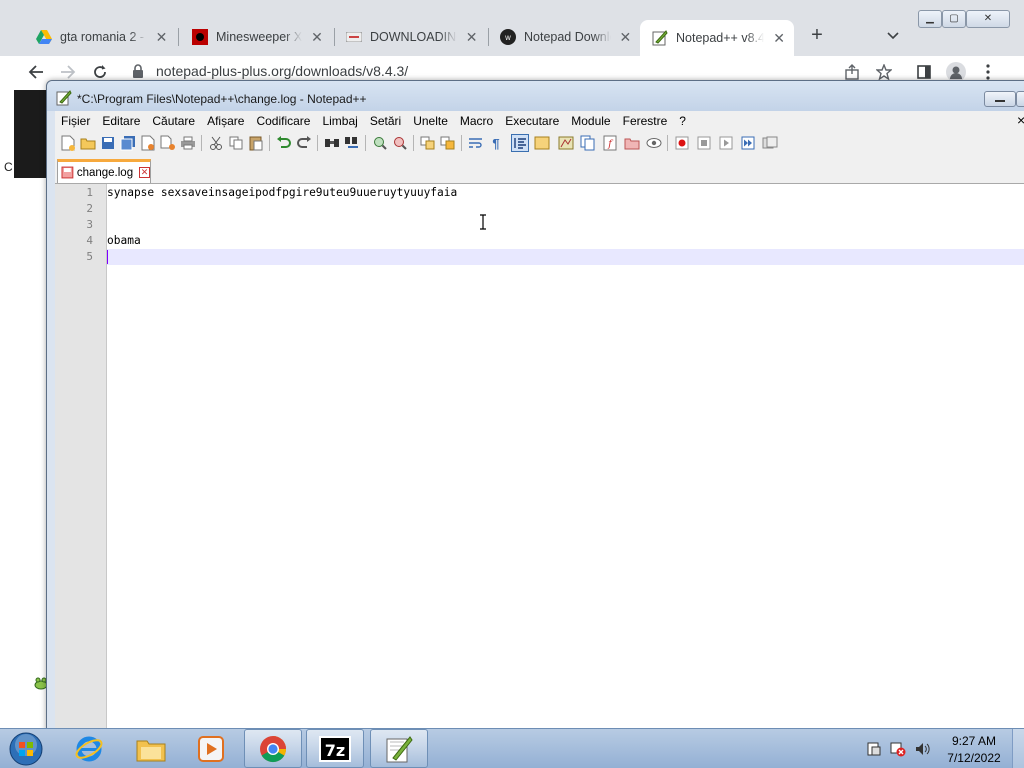 The height and width of the screenshot is (768, 1024). Describe the element at coordinates (36, 72) in the screenshot. I see `back-arrow-icon` at that location.